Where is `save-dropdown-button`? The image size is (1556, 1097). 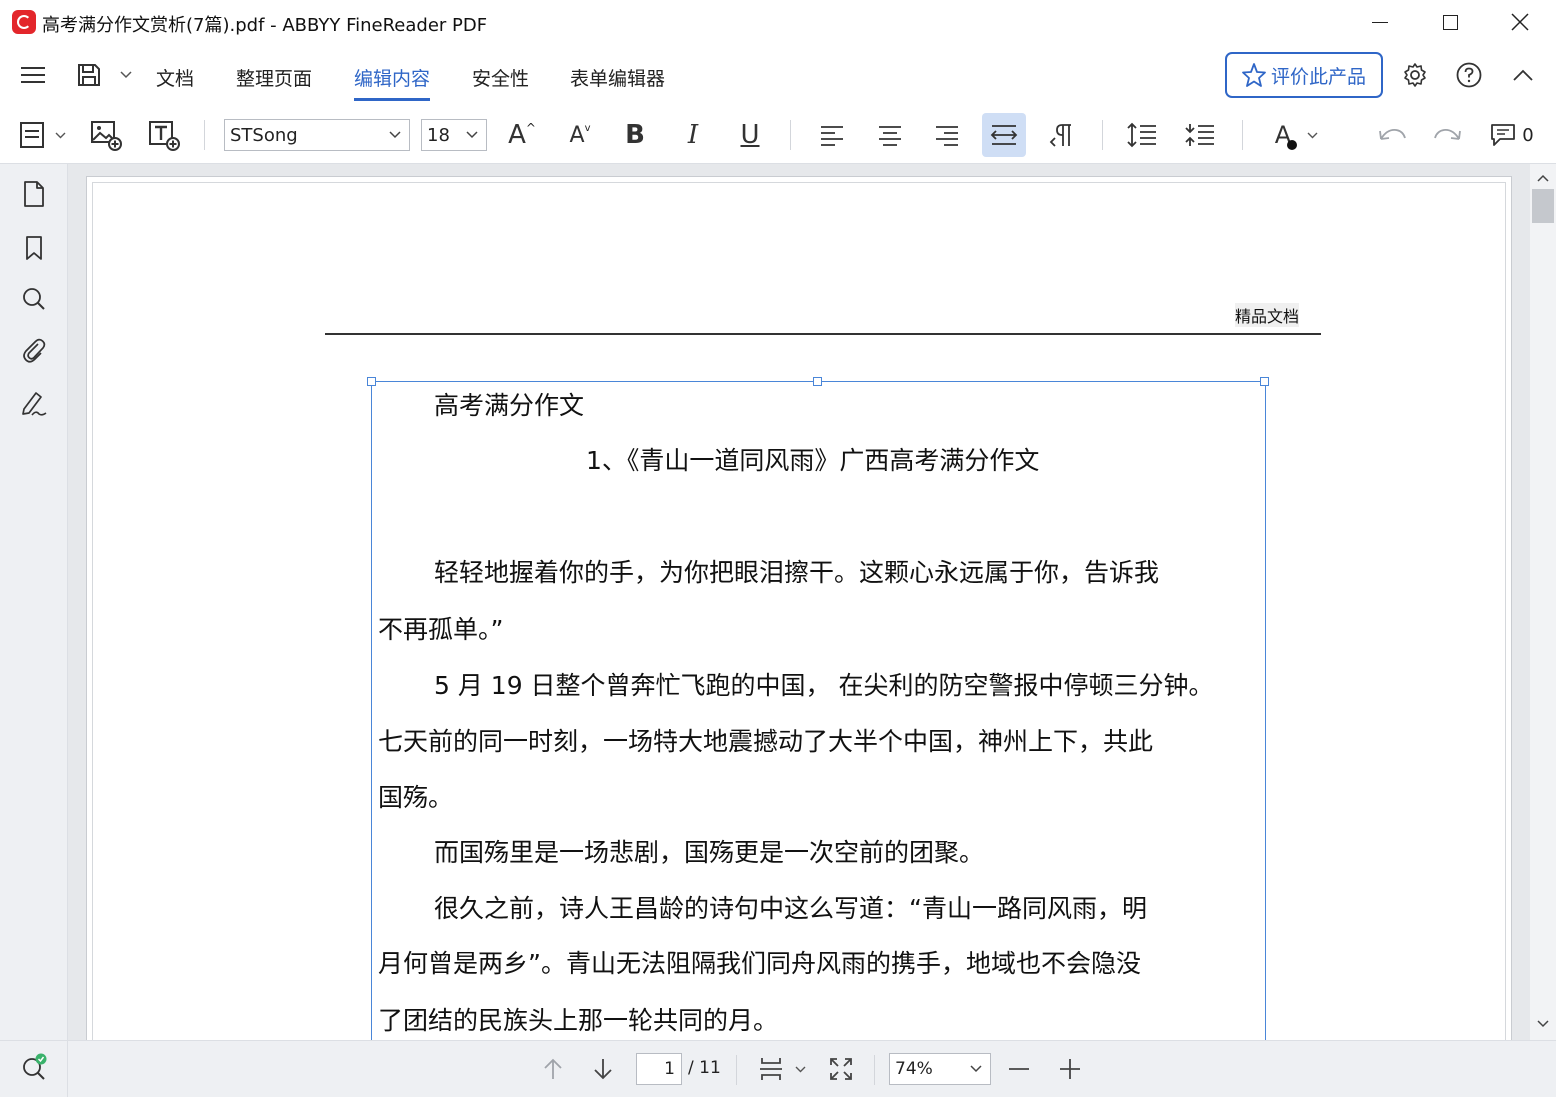 save-dropdown-button is located at coordinates (126, 75).